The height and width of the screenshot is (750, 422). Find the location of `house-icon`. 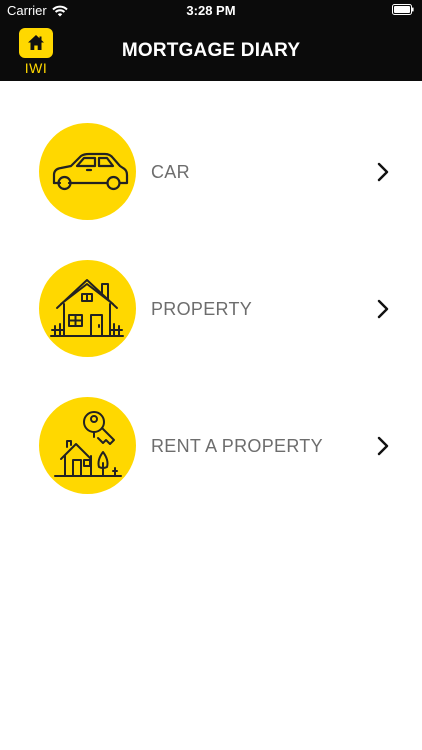

house-icon is located at coordinates (87, 308).